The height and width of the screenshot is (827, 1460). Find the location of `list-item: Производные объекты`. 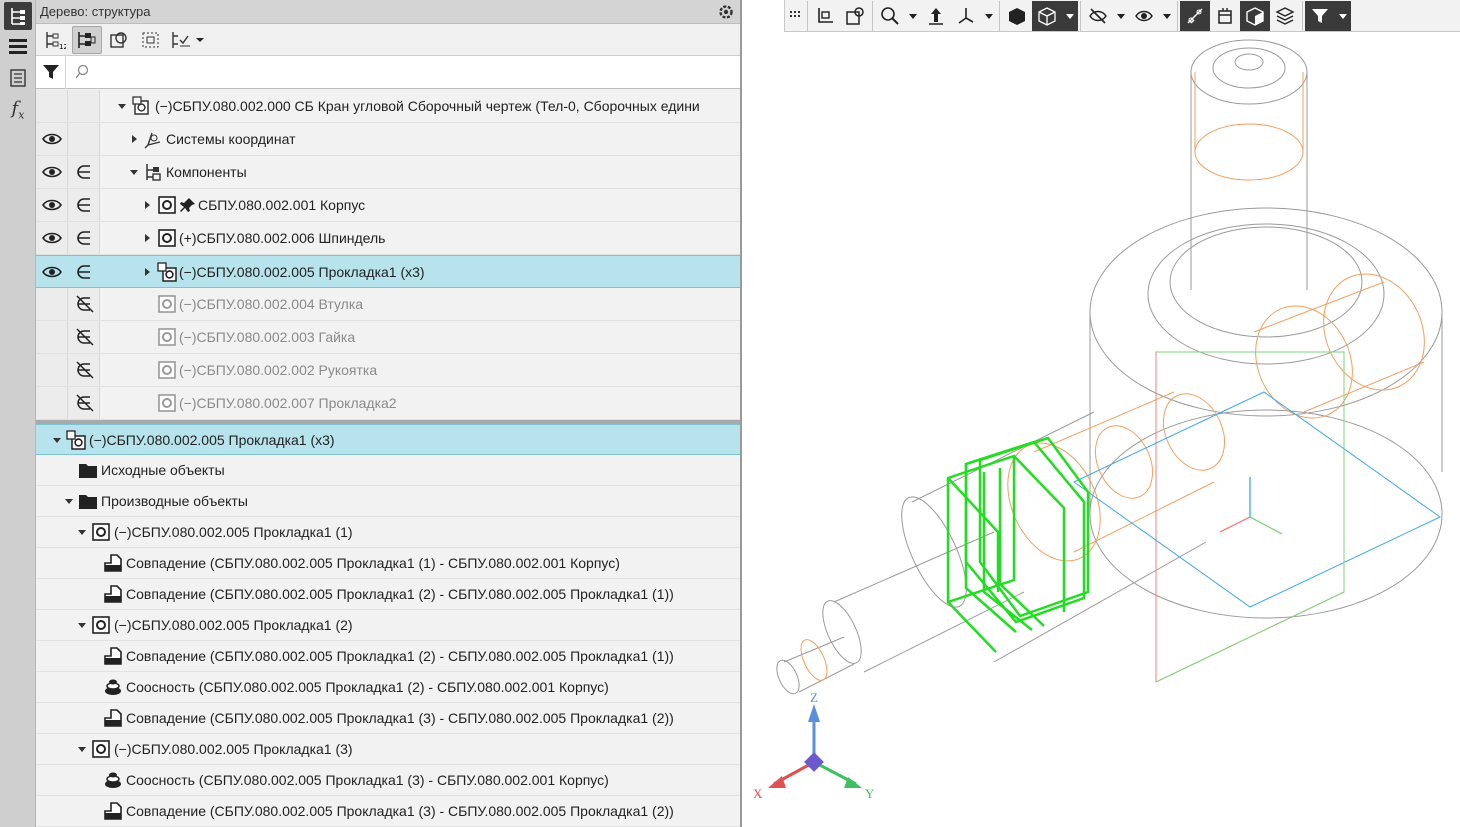

list-item: Производные объекты is located at coordinates (388, 501).